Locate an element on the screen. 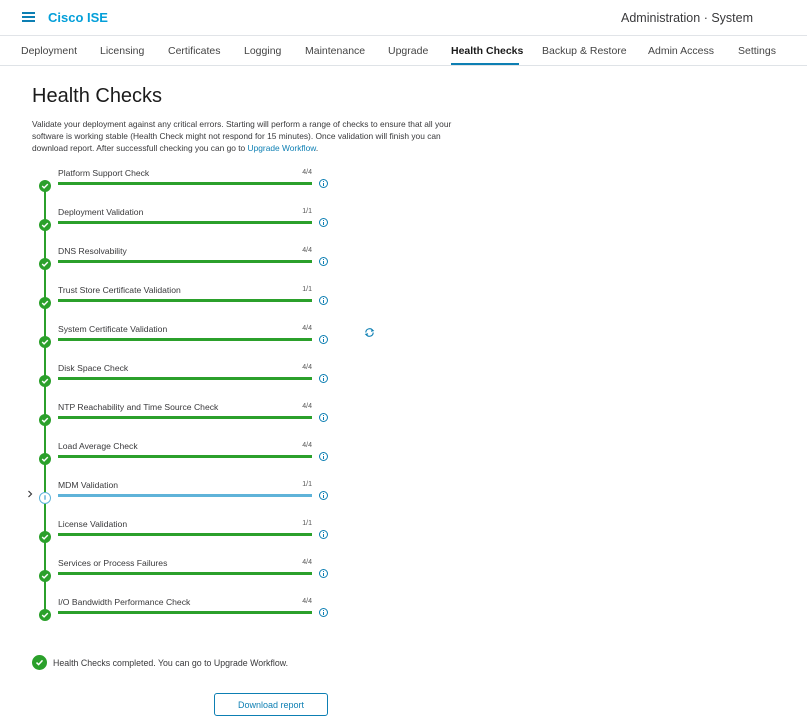  health-check-row: Services or Process Failures 4/4 is located at coordinates (210, 569).